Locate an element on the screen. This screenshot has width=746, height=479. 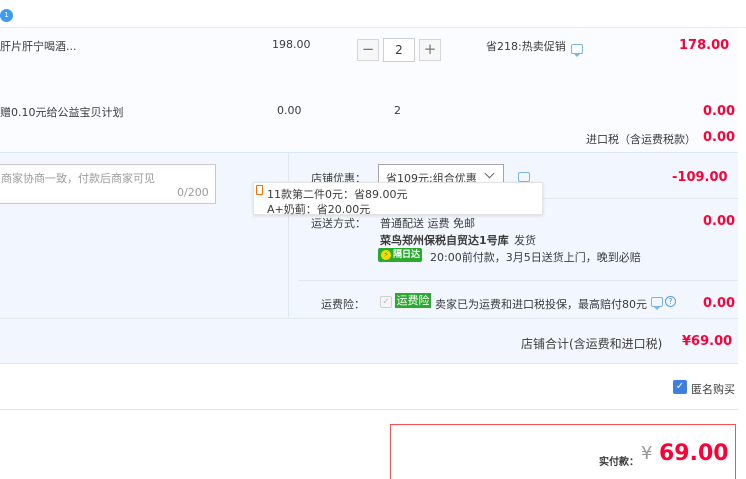
memo-placeholder: 商家协商一致，付款后商家可见 is located at coordinates (78, 178).